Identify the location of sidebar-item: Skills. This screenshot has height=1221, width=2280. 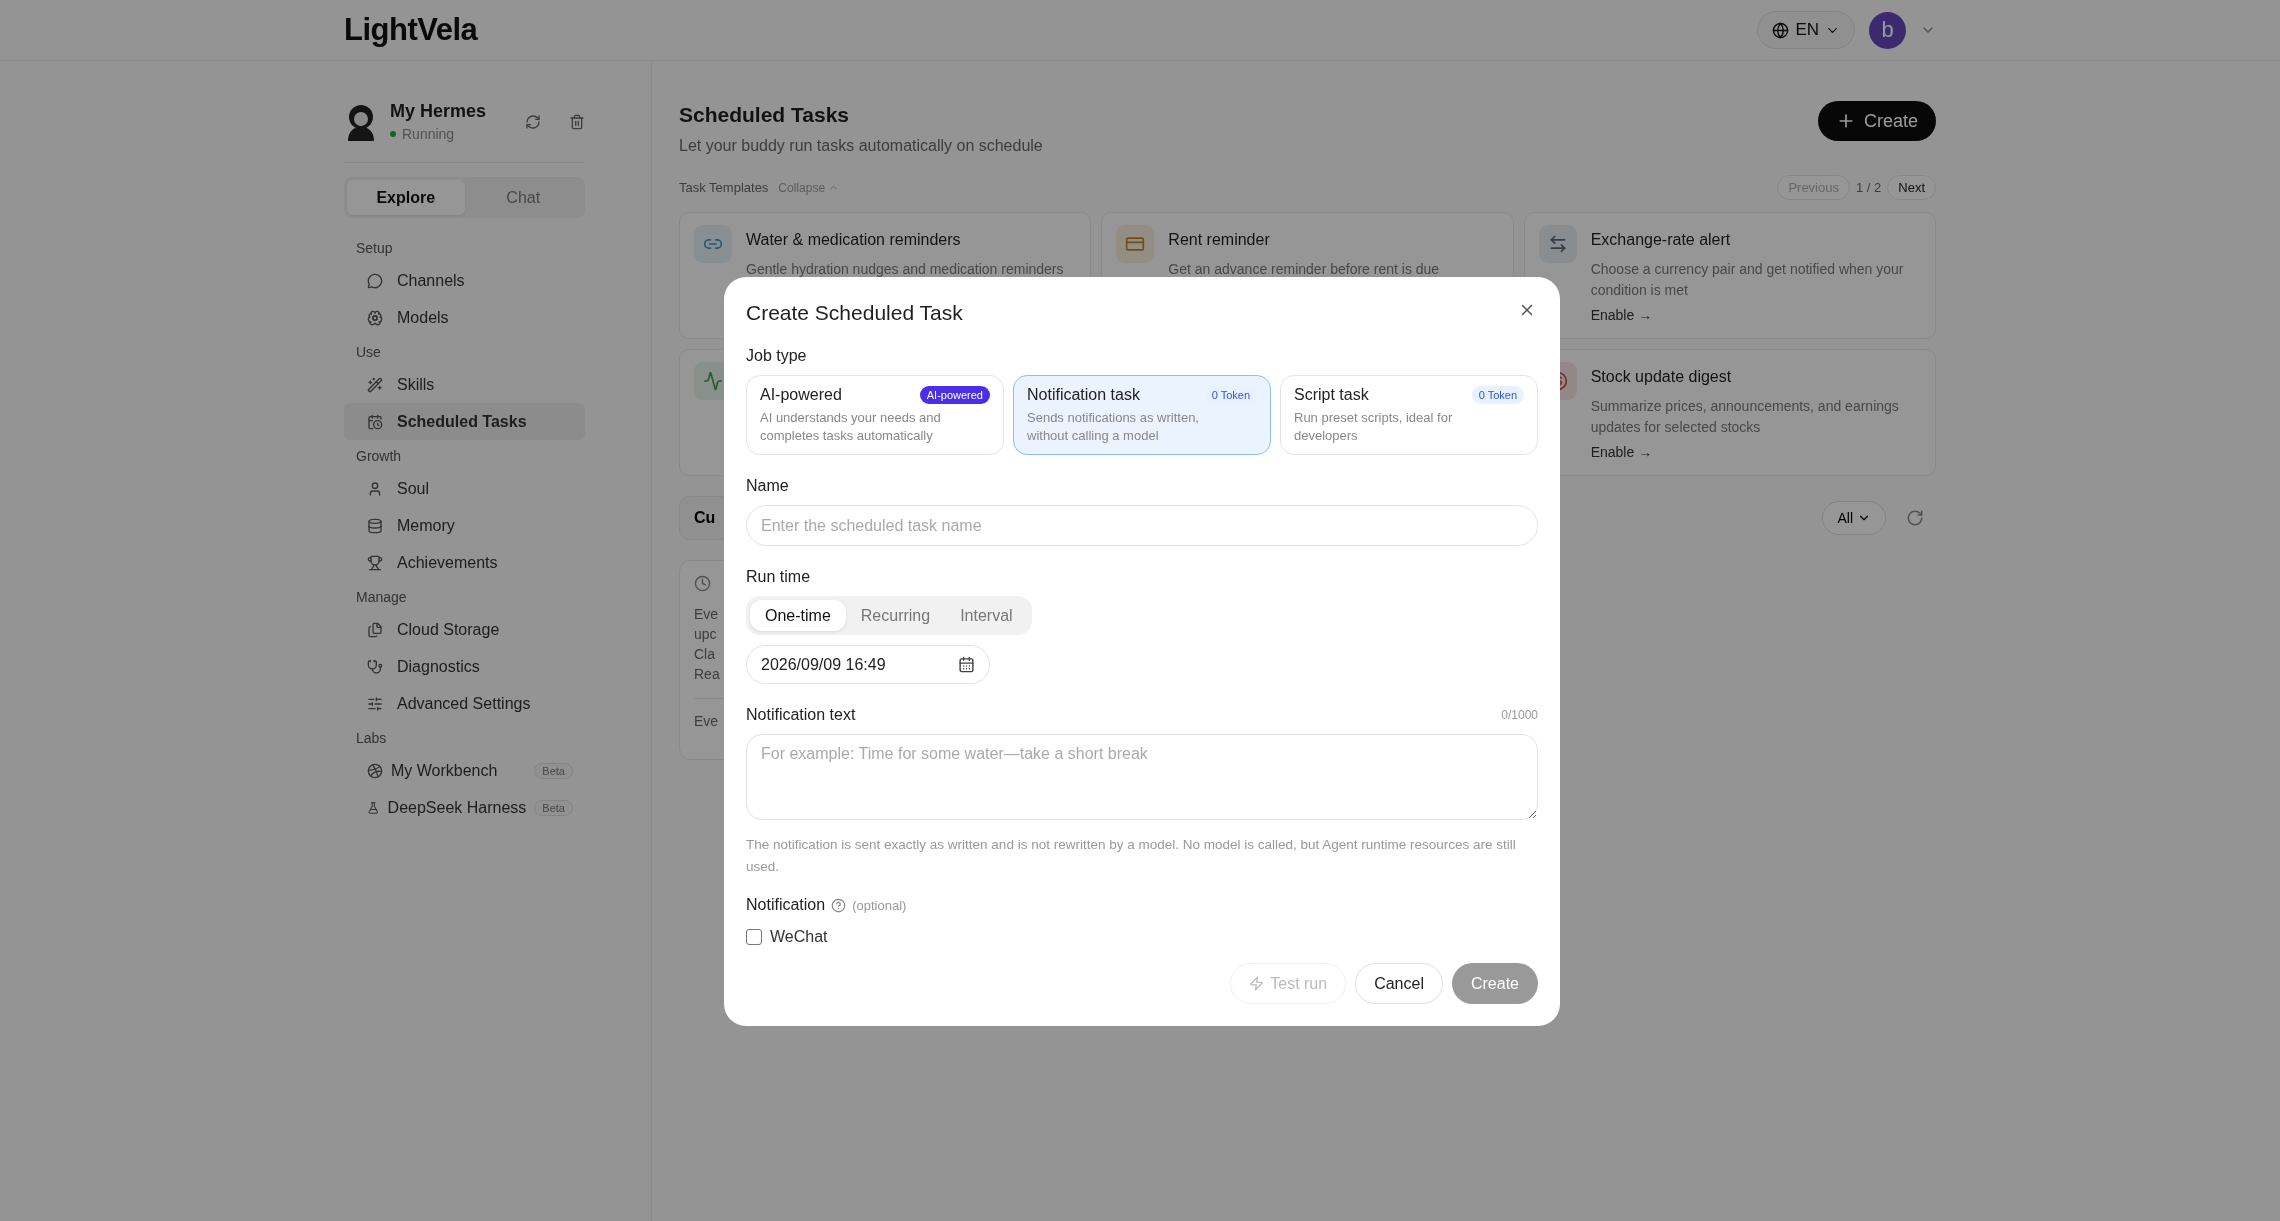
(464, 384).